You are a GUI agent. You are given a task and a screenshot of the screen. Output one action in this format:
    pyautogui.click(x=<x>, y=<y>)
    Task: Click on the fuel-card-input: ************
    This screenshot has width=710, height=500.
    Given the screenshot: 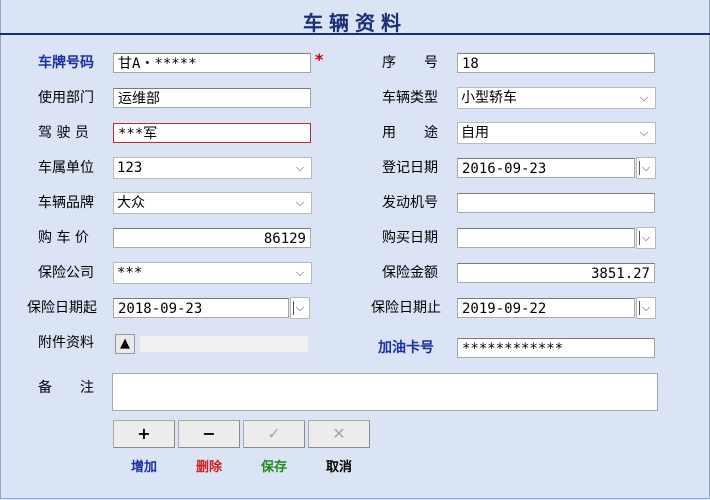 What is the action you would take?
    pyautogui.click(x=556, y=348)
    